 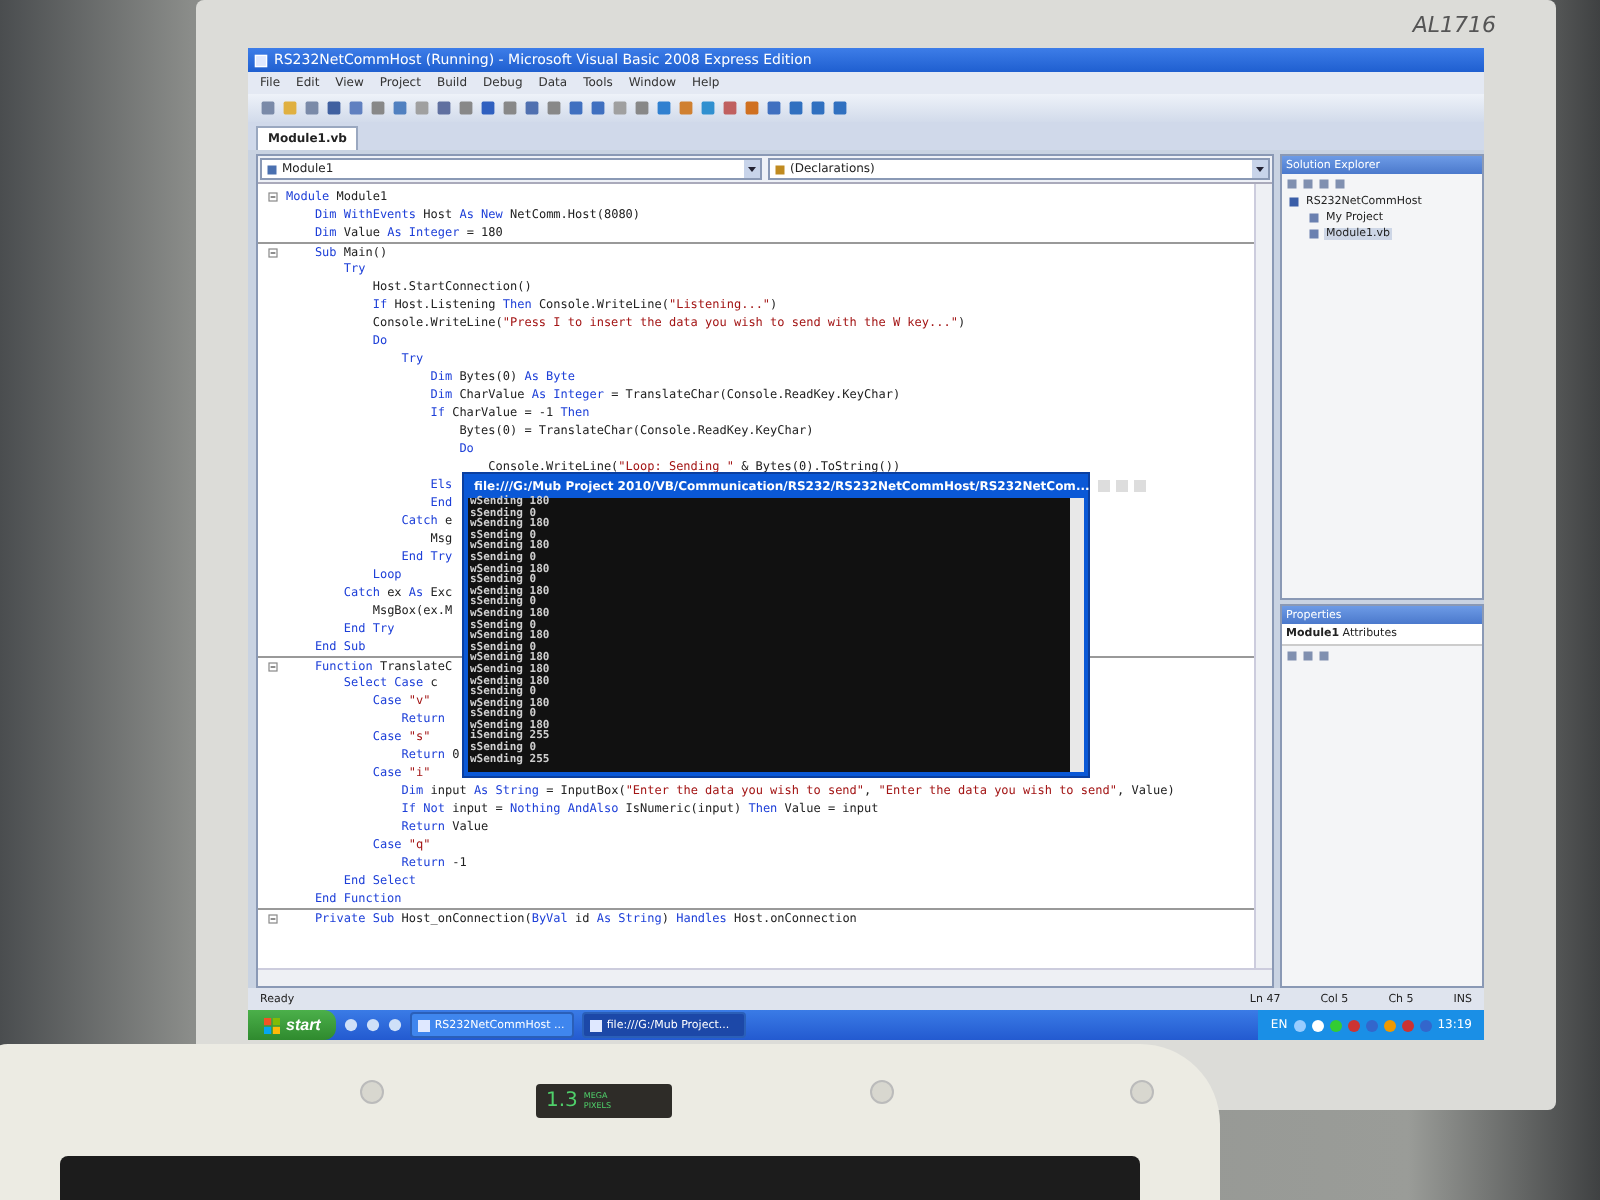 What do you see at coordinates (562, 1101) in the screenshot?
I see `badge-number: 1.3` at bounding box center [562, 1101].